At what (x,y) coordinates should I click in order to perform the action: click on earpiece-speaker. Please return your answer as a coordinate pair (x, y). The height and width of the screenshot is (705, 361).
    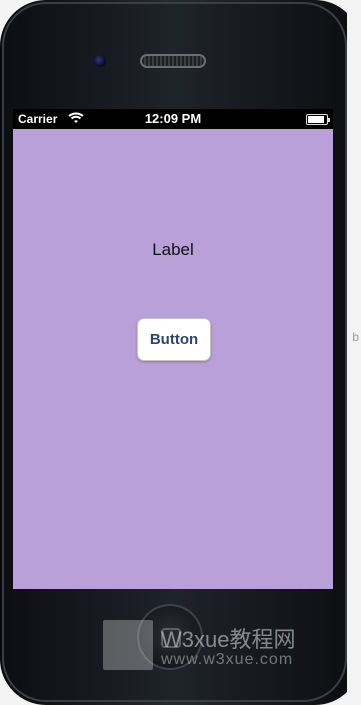
    Looking at the image, I should click on (173, 61).